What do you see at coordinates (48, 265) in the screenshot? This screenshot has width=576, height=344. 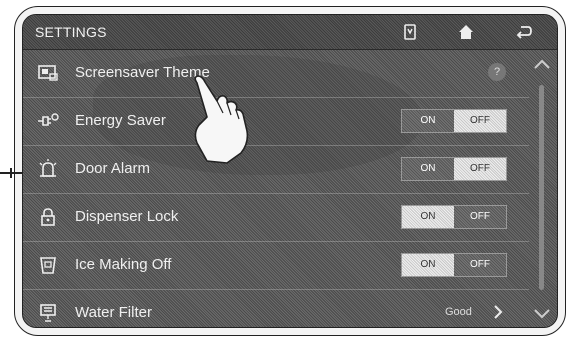 I see `ice-bucket-icon` at bounding box center [48, 265].